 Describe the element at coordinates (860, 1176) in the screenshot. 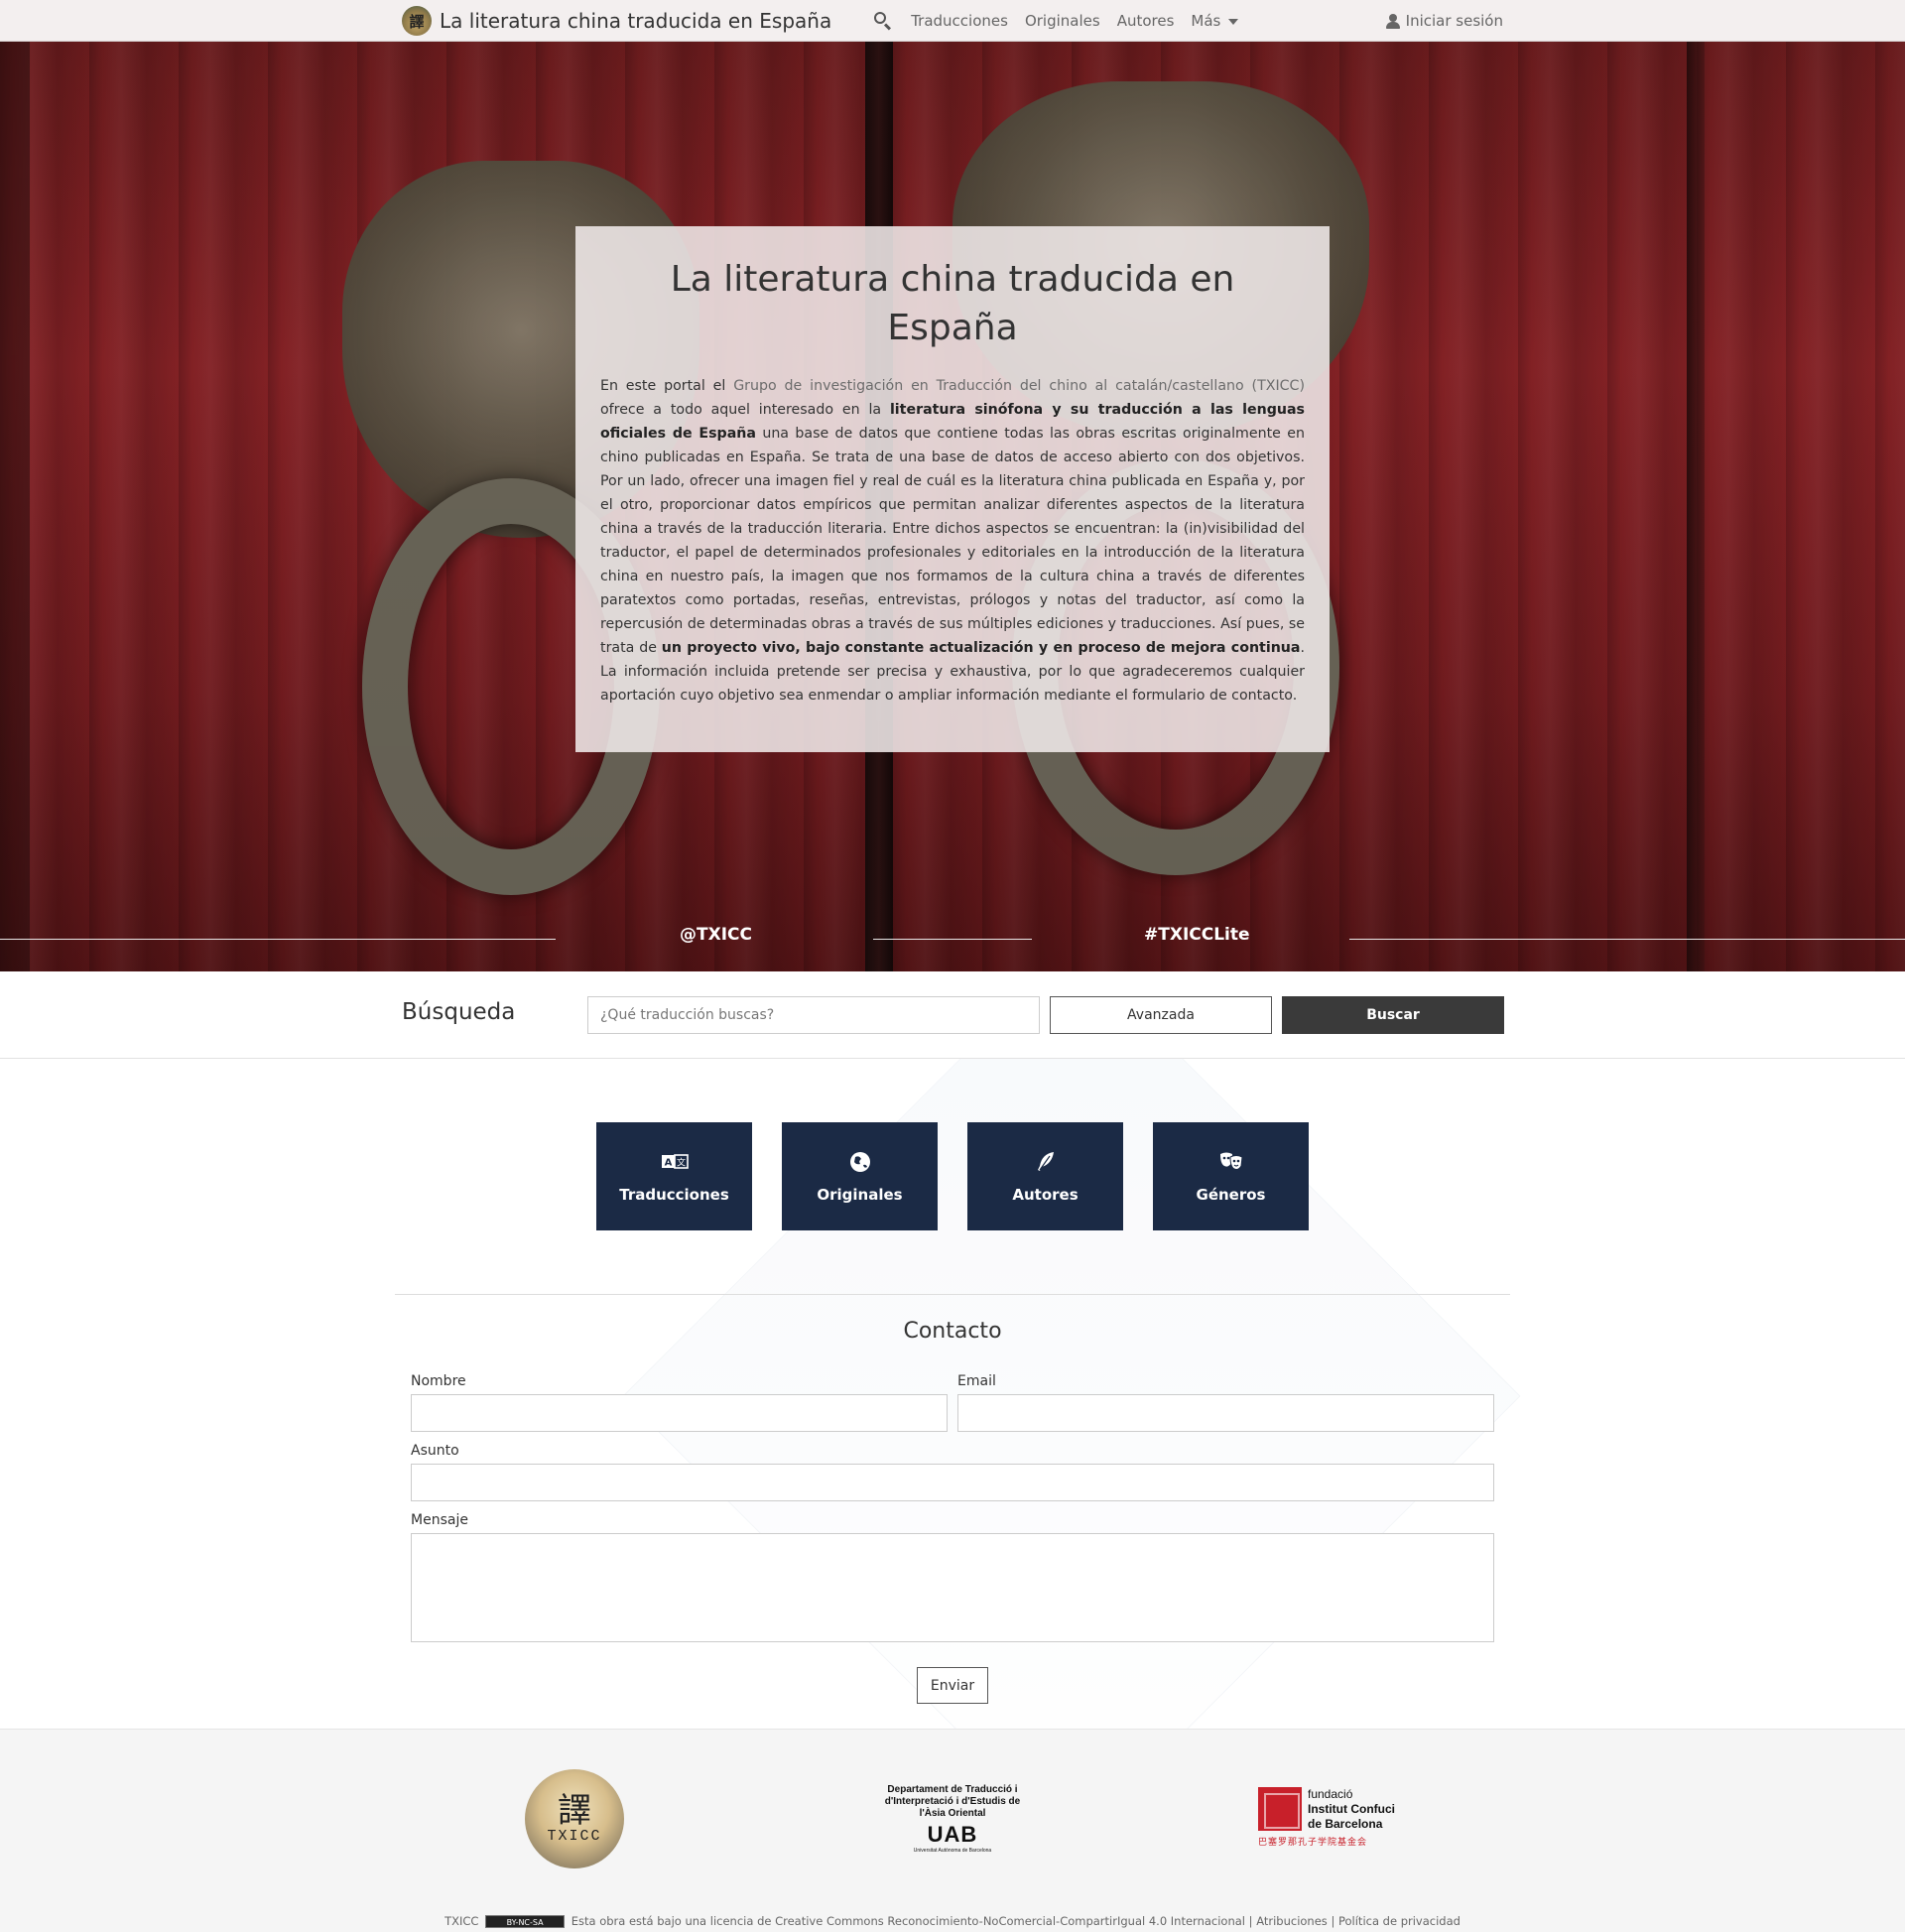

I see `category-tile-originales: Originales` at that location.